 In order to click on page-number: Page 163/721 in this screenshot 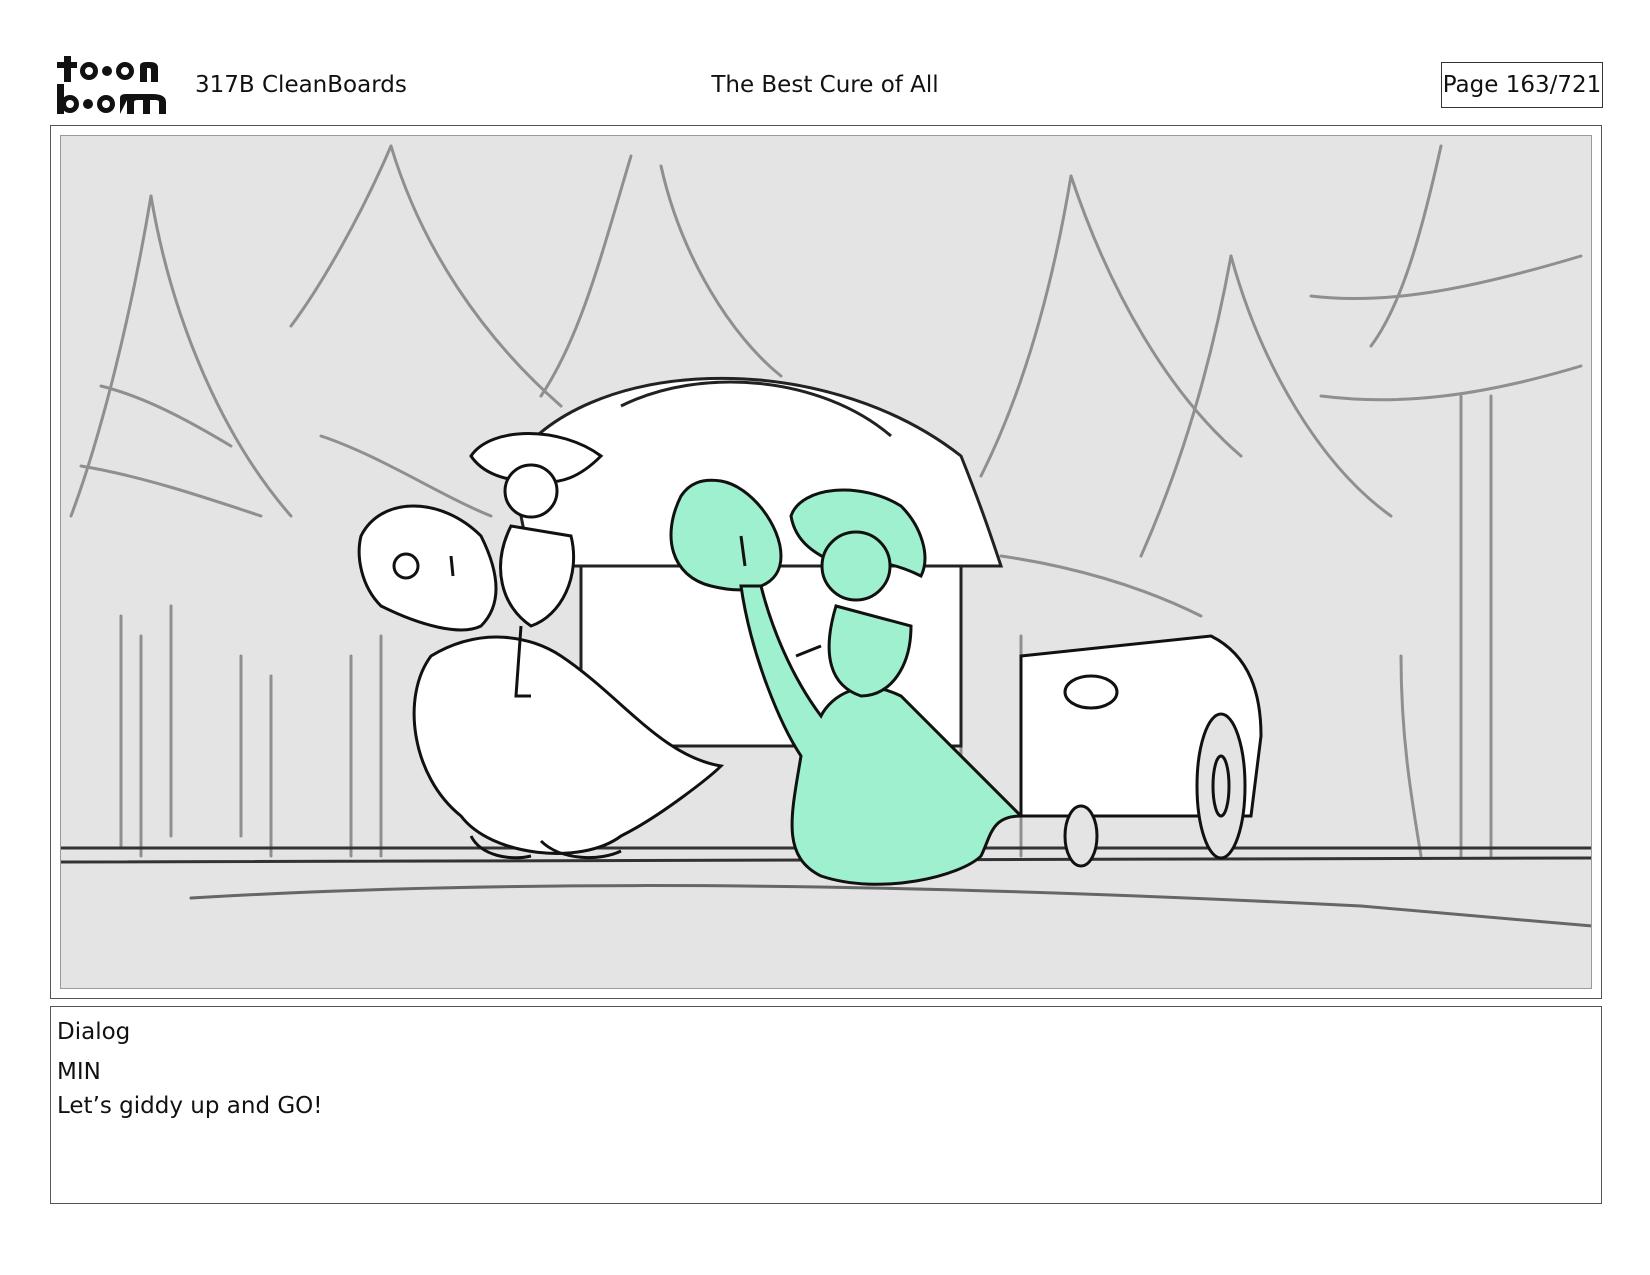, I will do `click(1522, 85)`.